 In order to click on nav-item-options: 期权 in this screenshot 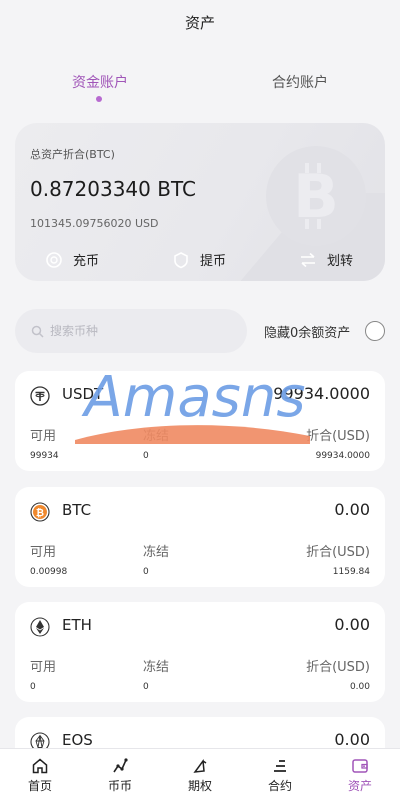, I will do `click(200, 774)`.